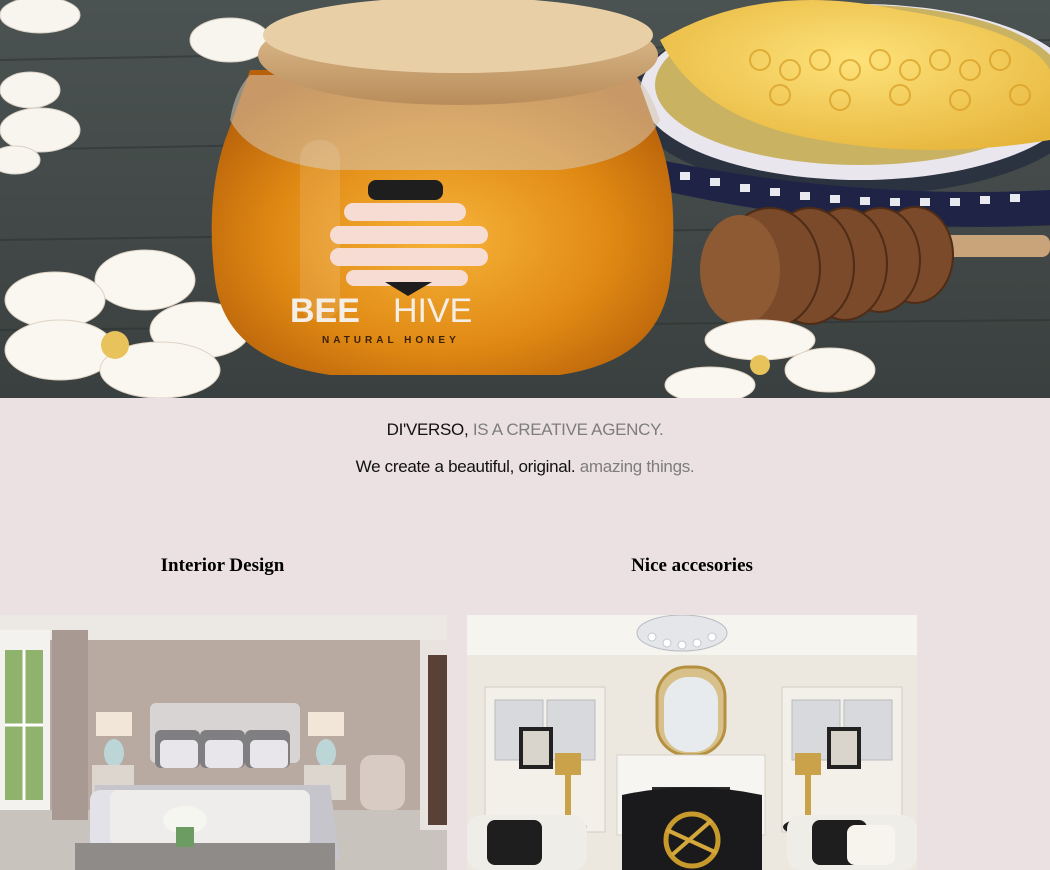  What do you see at coordinates (325, 311) in the screenshot?
I see `hero-brand-main: BEE` at bounding box center [325, 311].